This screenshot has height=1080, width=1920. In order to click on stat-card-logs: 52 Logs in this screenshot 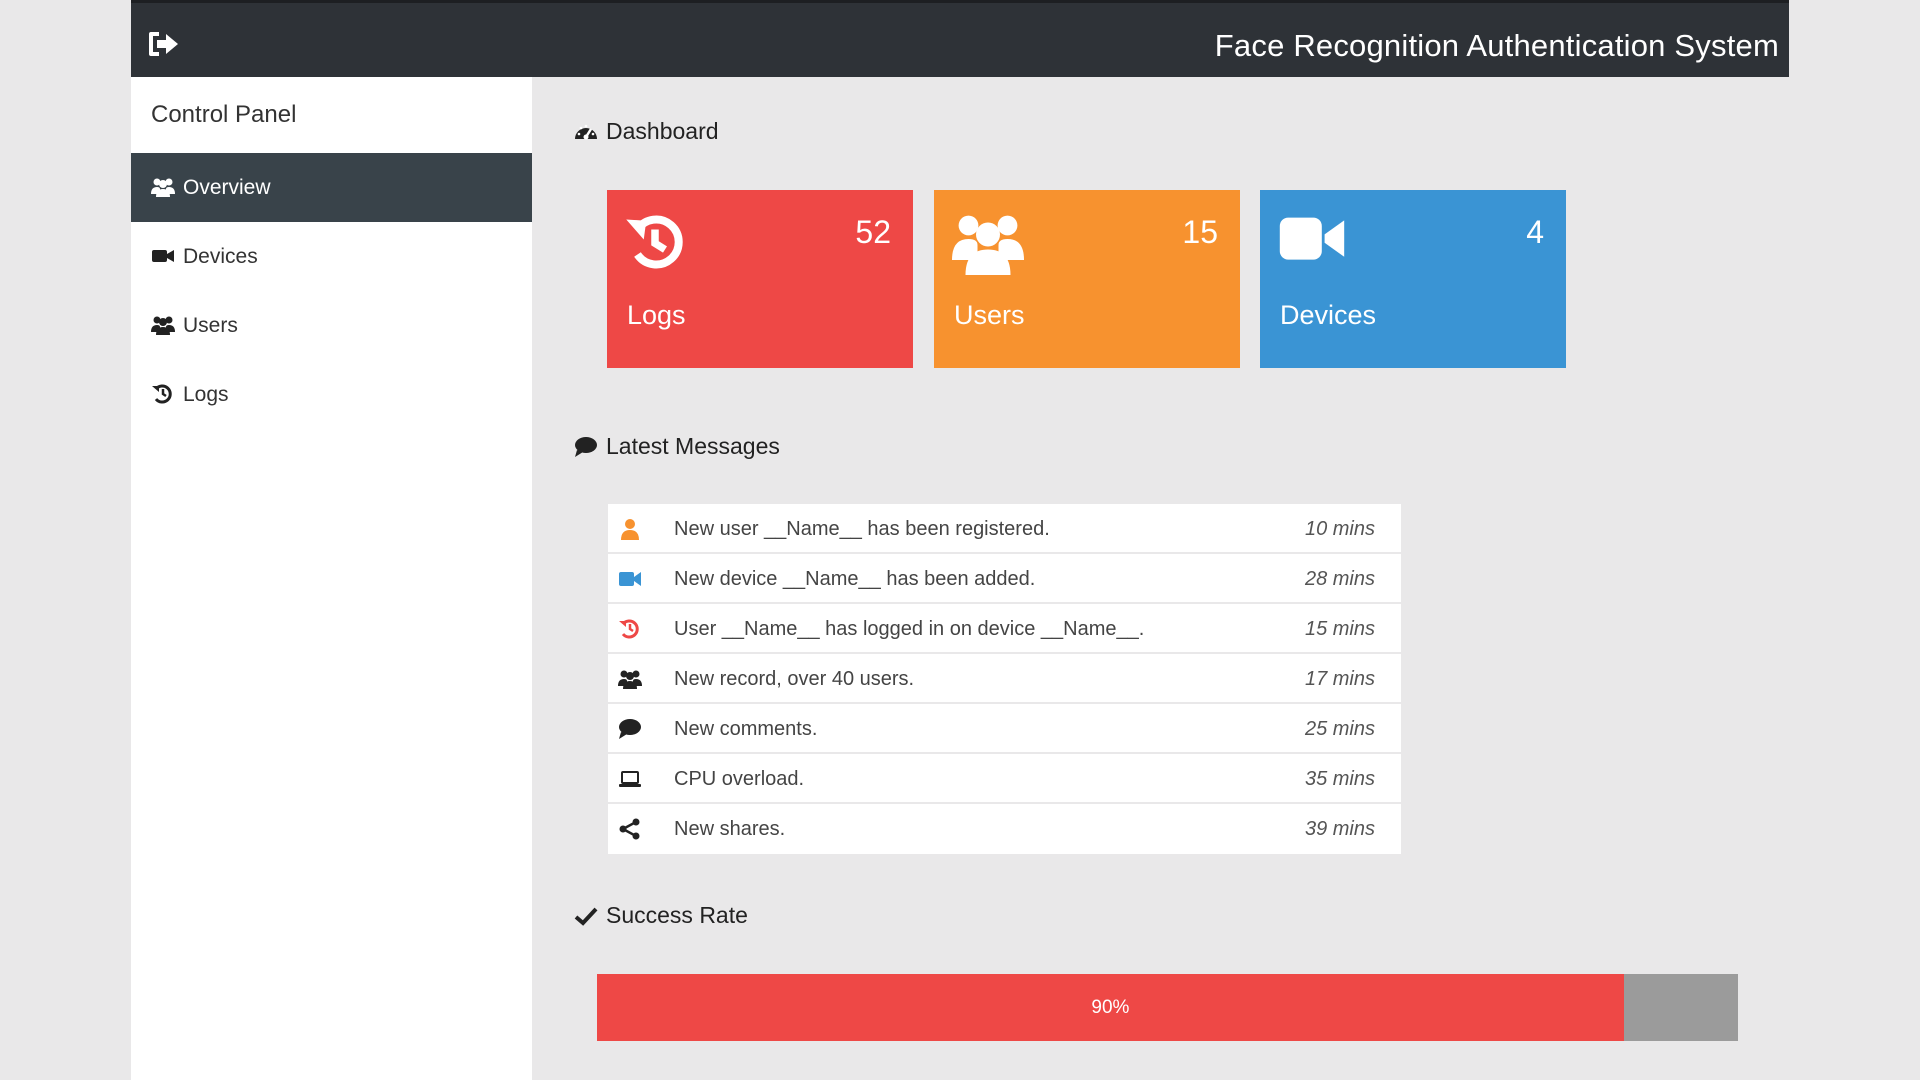, I will do `click(760, 279)`.